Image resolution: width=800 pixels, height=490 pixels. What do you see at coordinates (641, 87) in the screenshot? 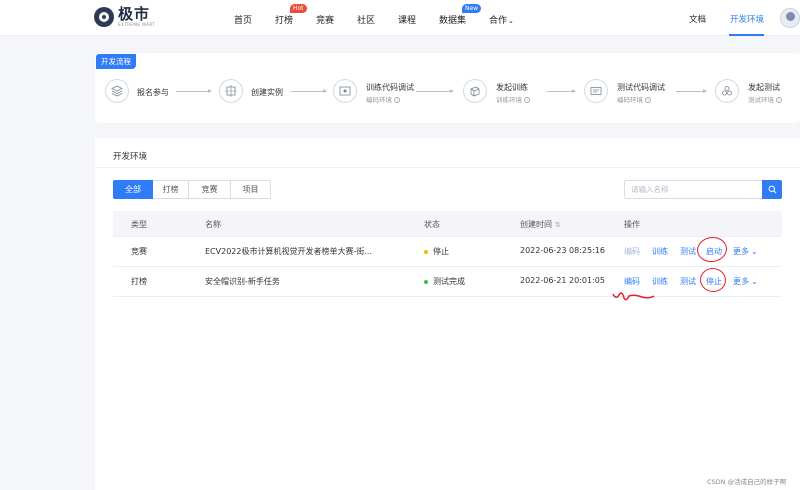
I see `step-test-debug: 测试代码调试` at bounding box center [641, 87].